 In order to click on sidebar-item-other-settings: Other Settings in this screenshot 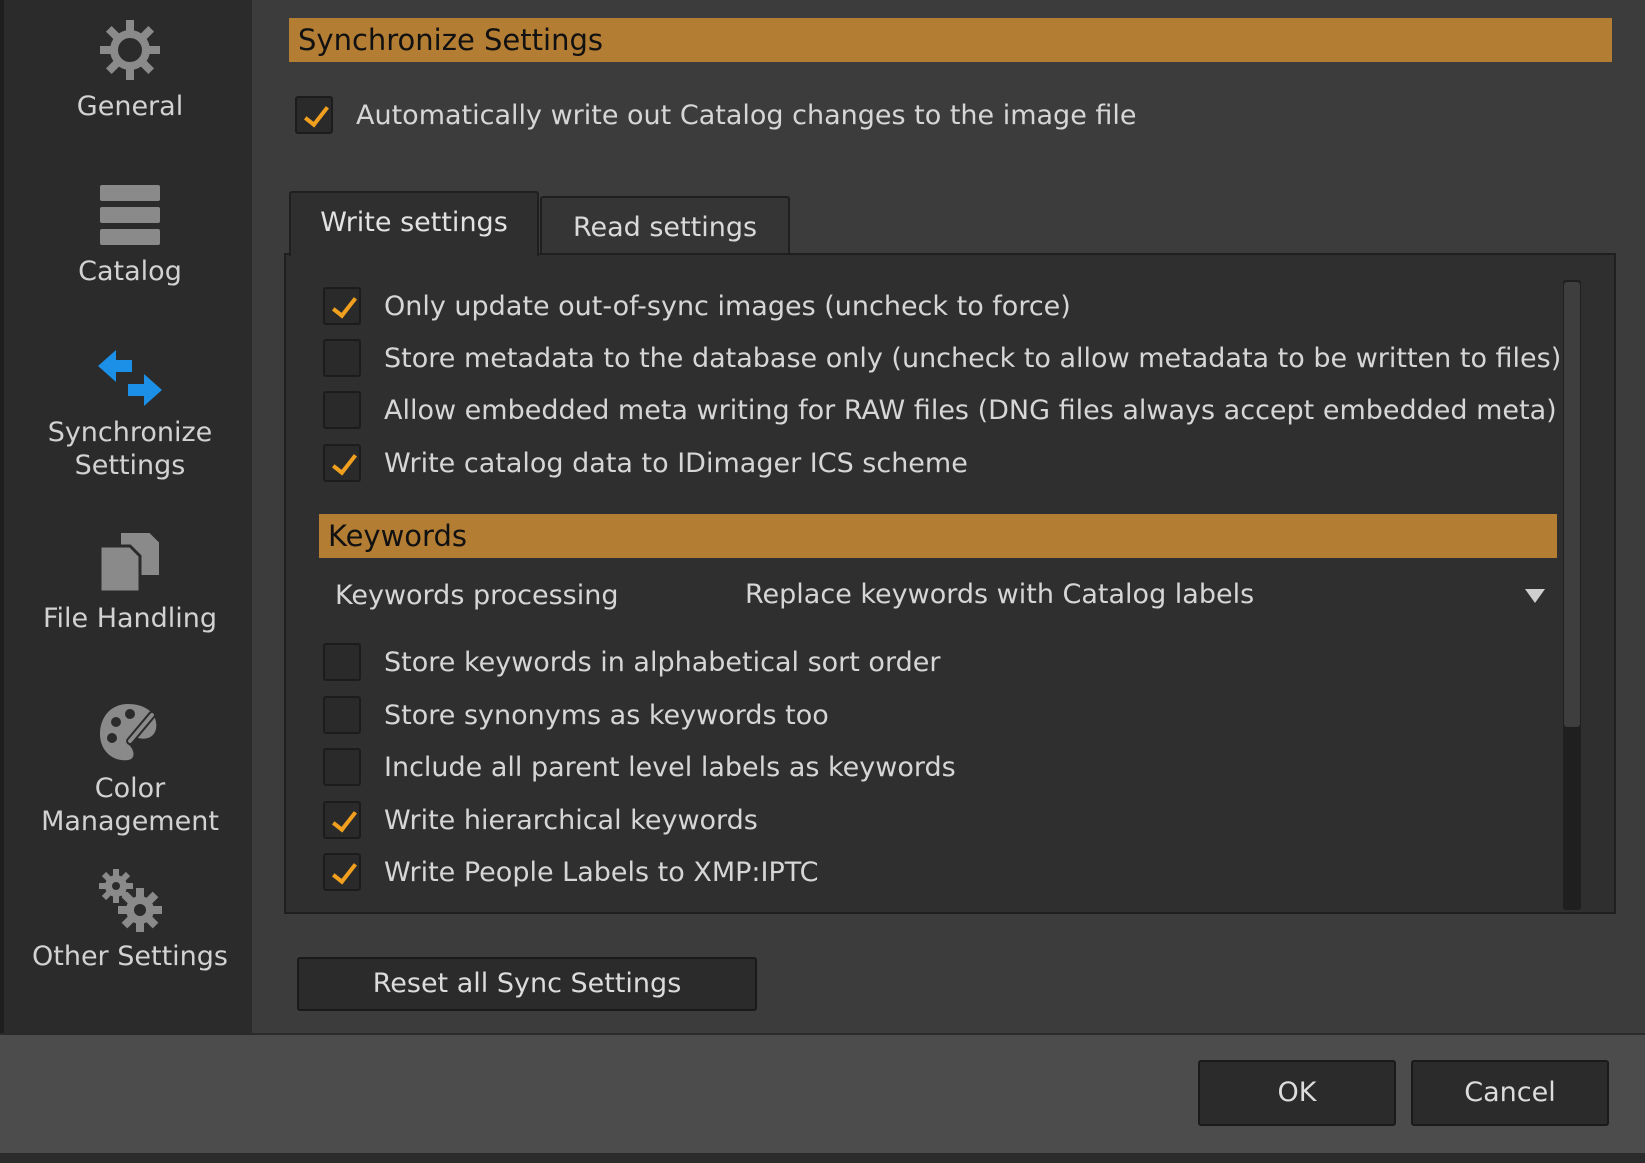, I will do `click(130, 920)`.